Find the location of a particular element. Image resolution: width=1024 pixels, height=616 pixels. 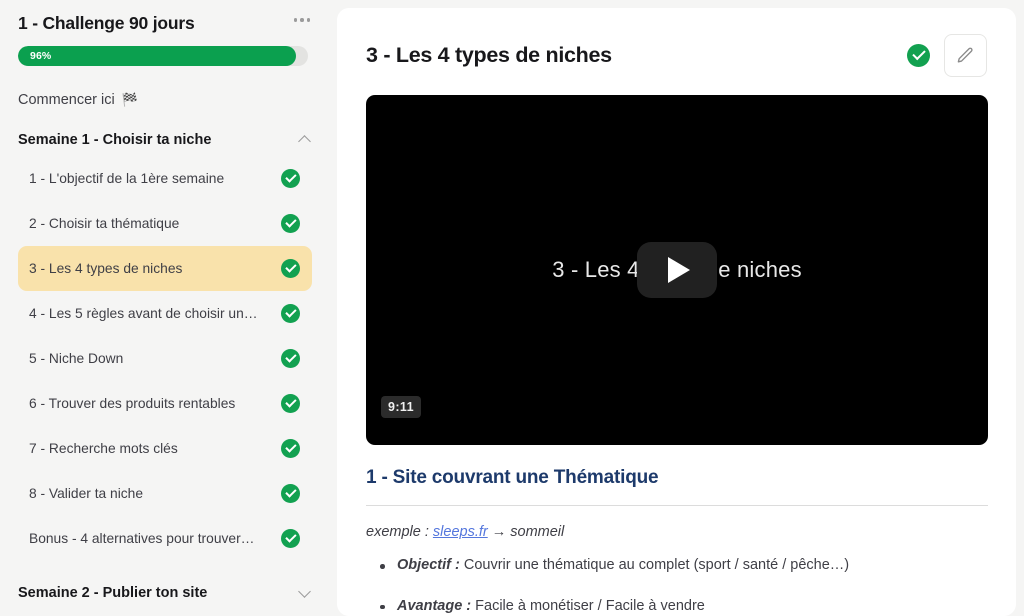

lesson-label: 3 - Les 4 types de niches is located at coordinates (106, 268).